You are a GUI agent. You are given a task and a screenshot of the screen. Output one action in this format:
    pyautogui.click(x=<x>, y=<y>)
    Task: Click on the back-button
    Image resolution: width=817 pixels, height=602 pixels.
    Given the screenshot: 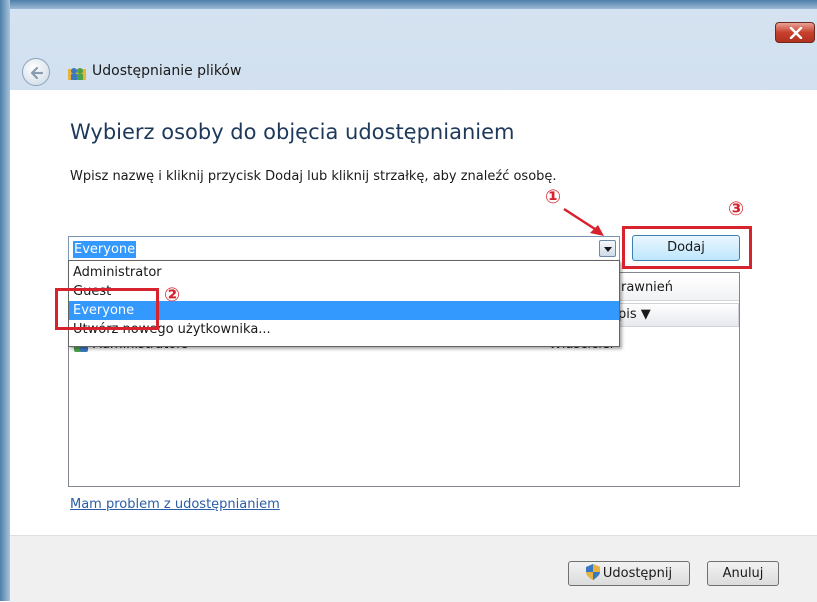 What is the action you would take?
    pyautogui.click(x=36, y=72)
    